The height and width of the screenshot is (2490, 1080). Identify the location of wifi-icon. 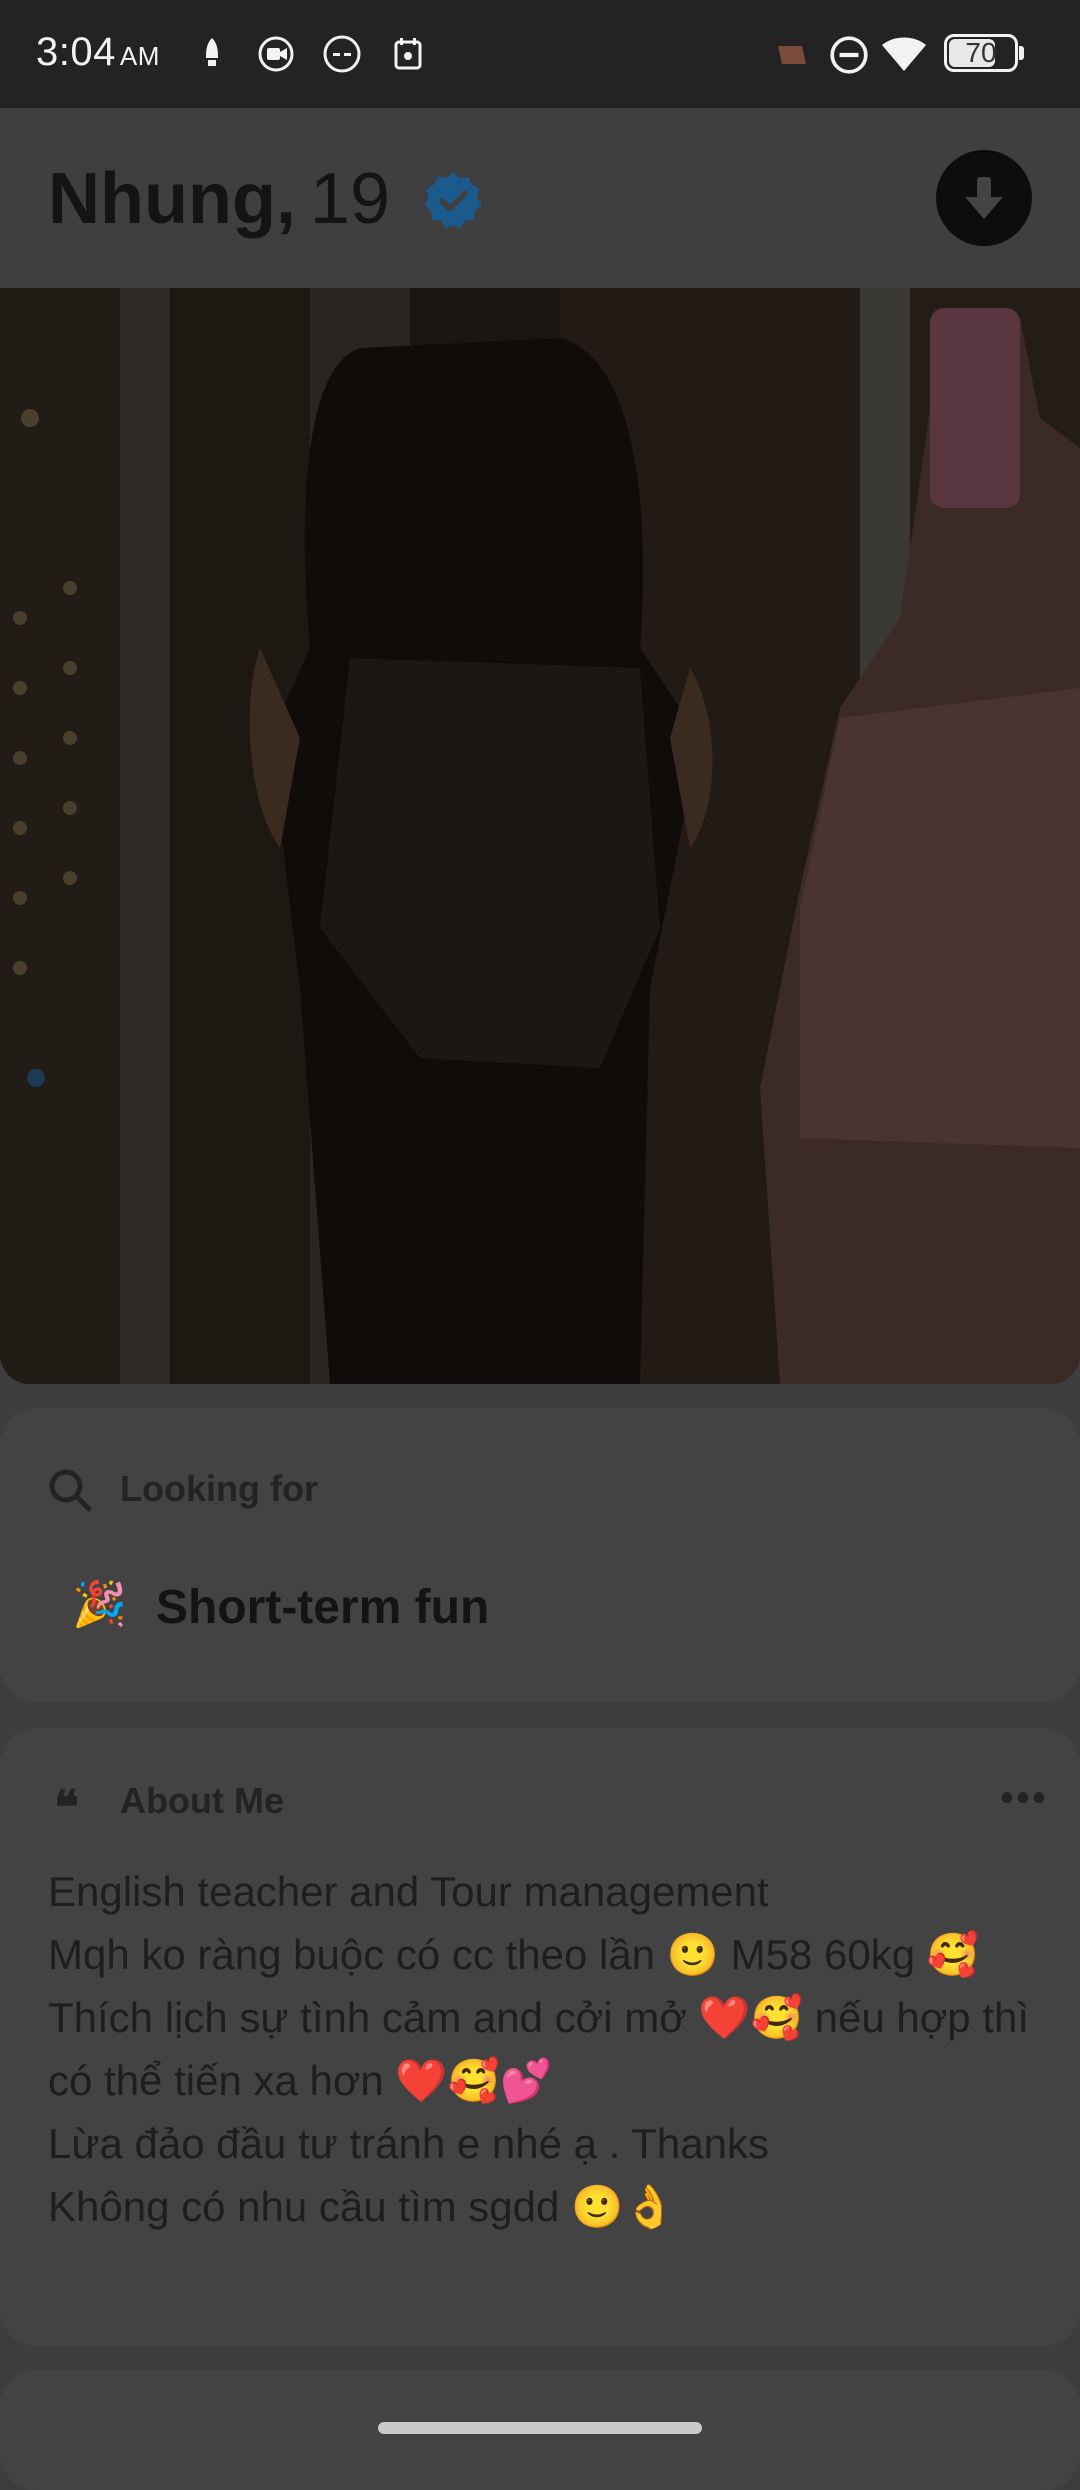
(904, 54).